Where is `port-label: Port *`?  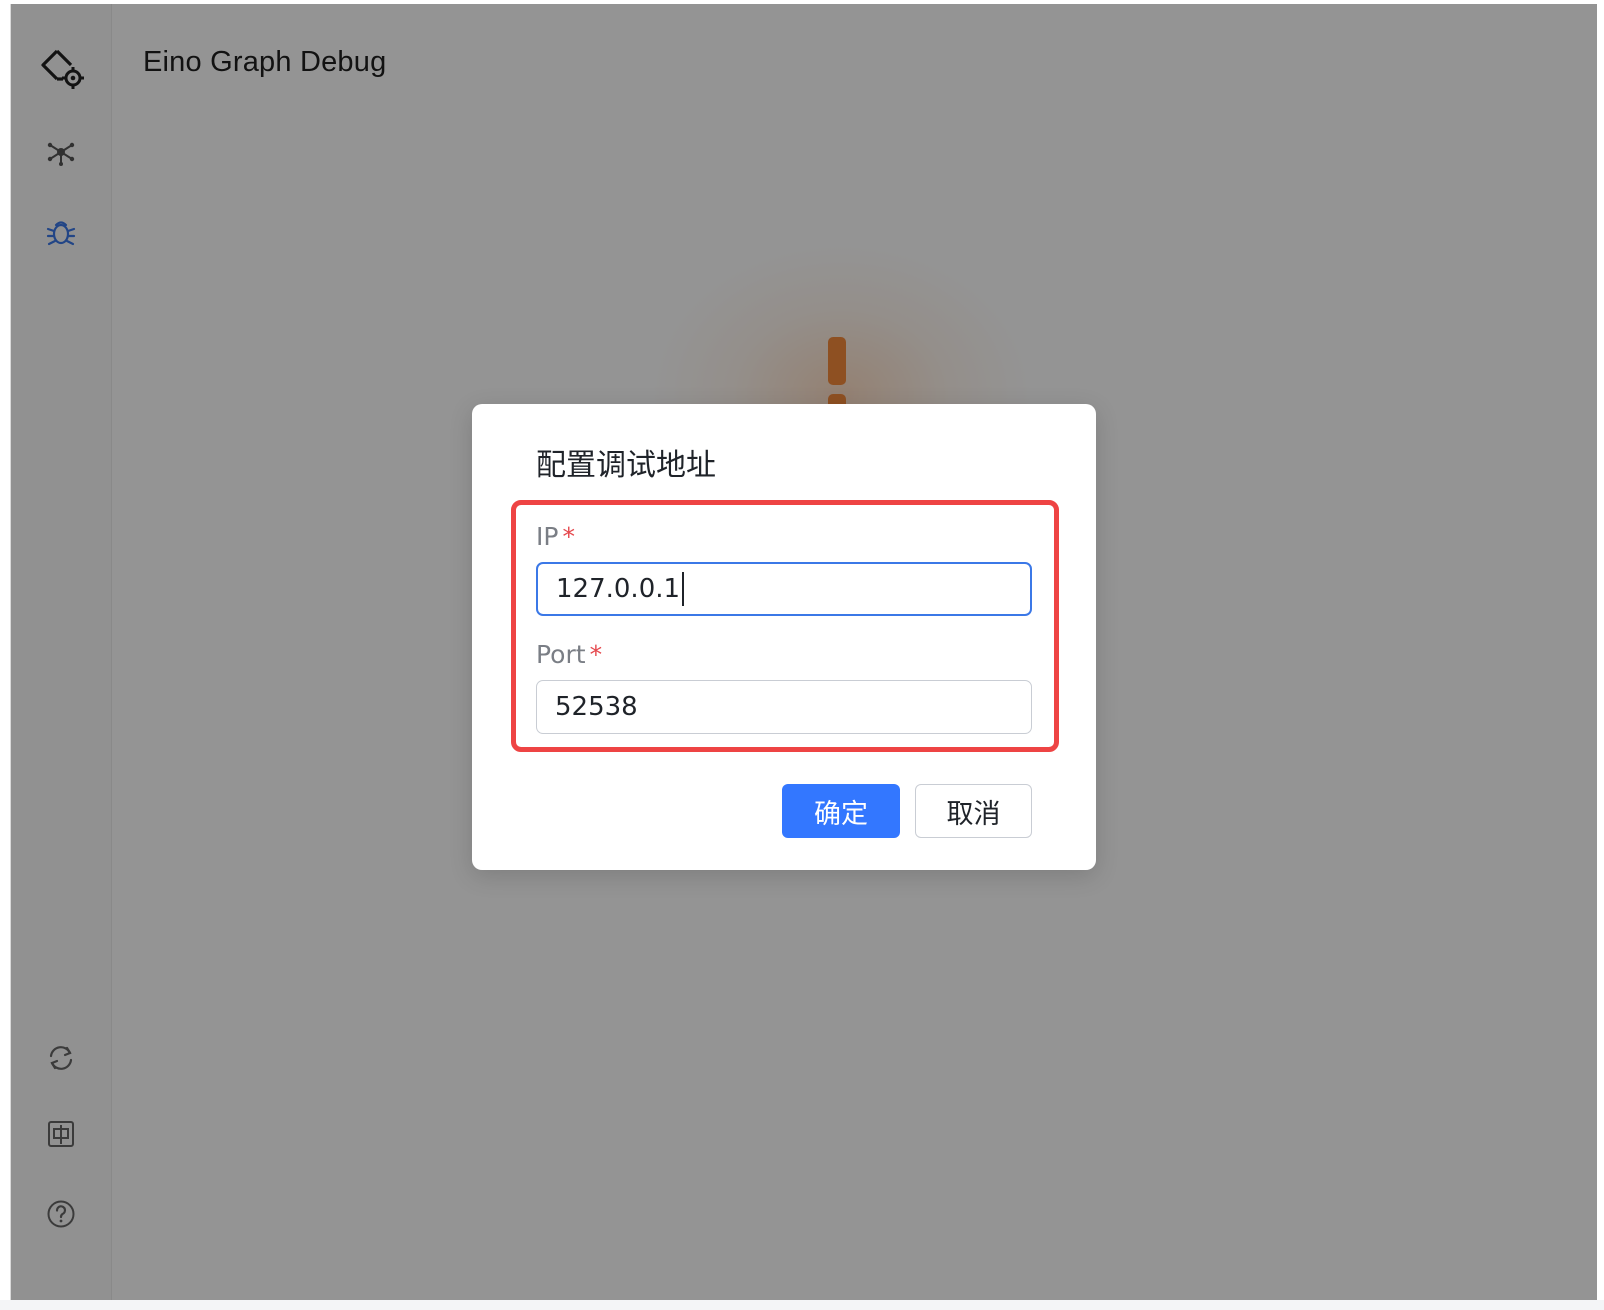 port-label: Port * is located at coordinates (569, 654).